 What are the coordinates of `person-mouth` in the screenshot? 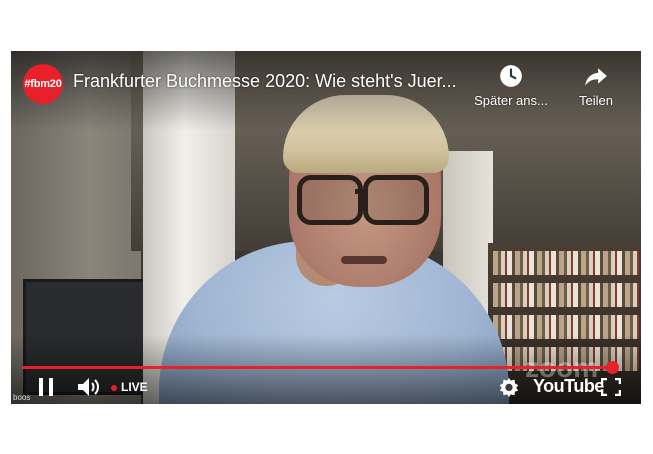 It's located at (364, 260).